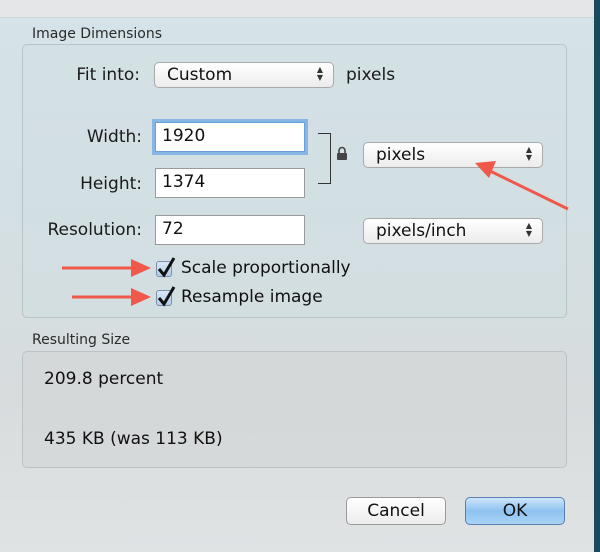 This screenshot has height=552, width=600. Describe the element at coordinates (106, 268) in the screenshot. I see `annotation-arrow-scale` at that location.